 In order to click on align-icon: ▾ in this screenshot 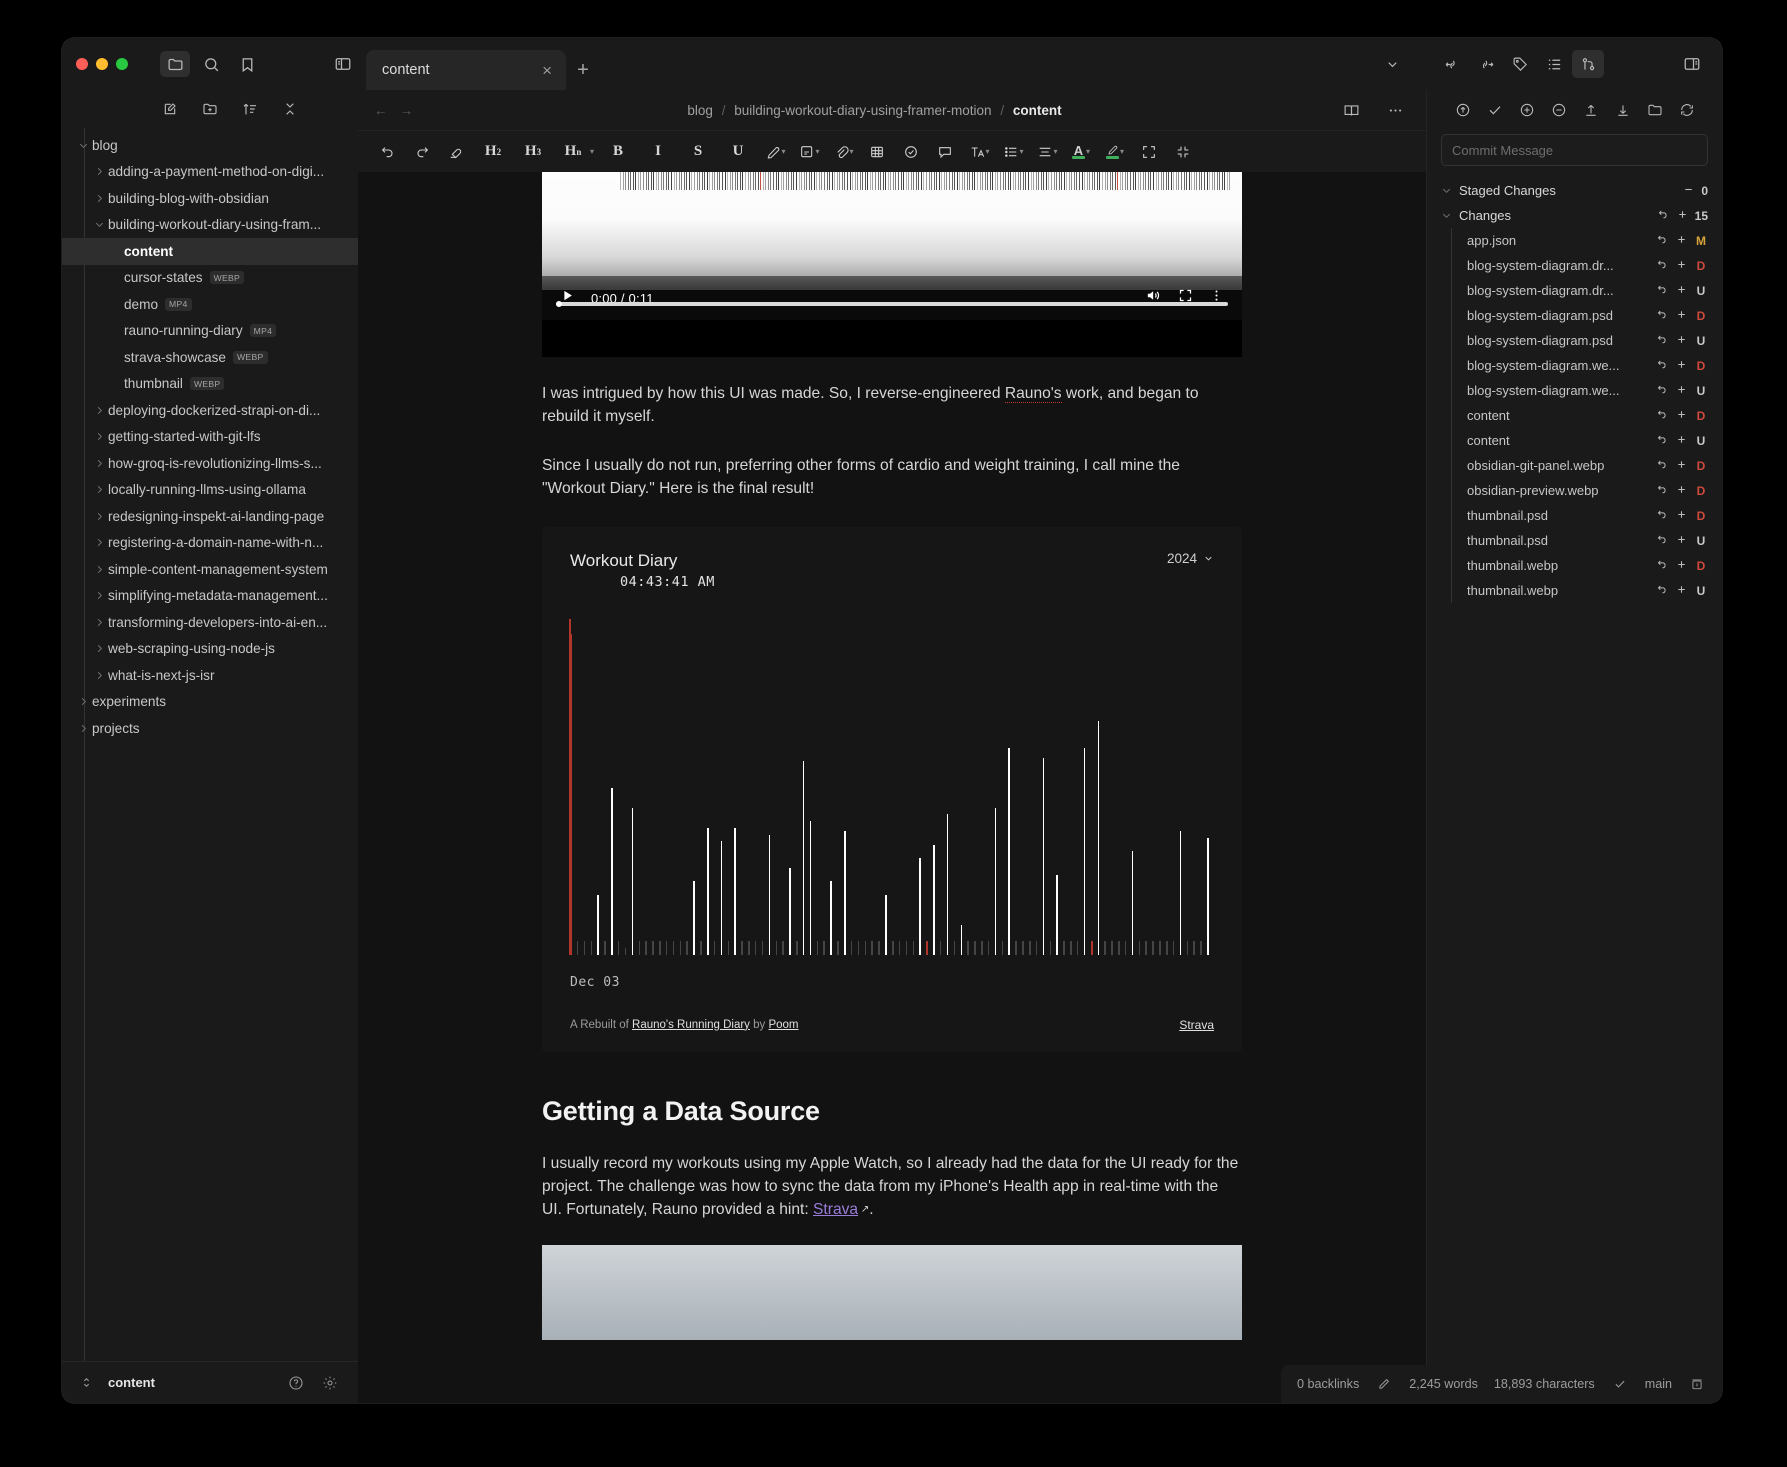, I will do `click(1047, 152)`.